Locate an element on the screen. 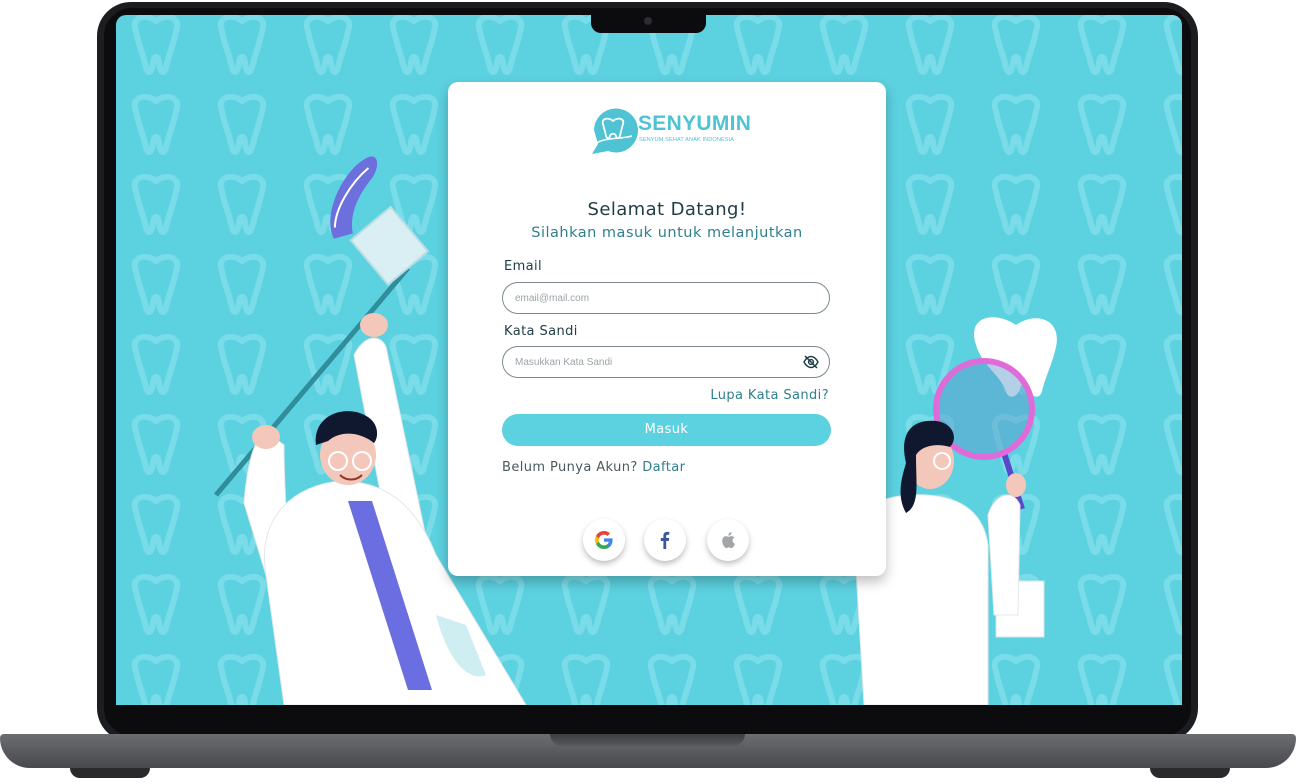  google-icon is located at coordinates (604, 540).